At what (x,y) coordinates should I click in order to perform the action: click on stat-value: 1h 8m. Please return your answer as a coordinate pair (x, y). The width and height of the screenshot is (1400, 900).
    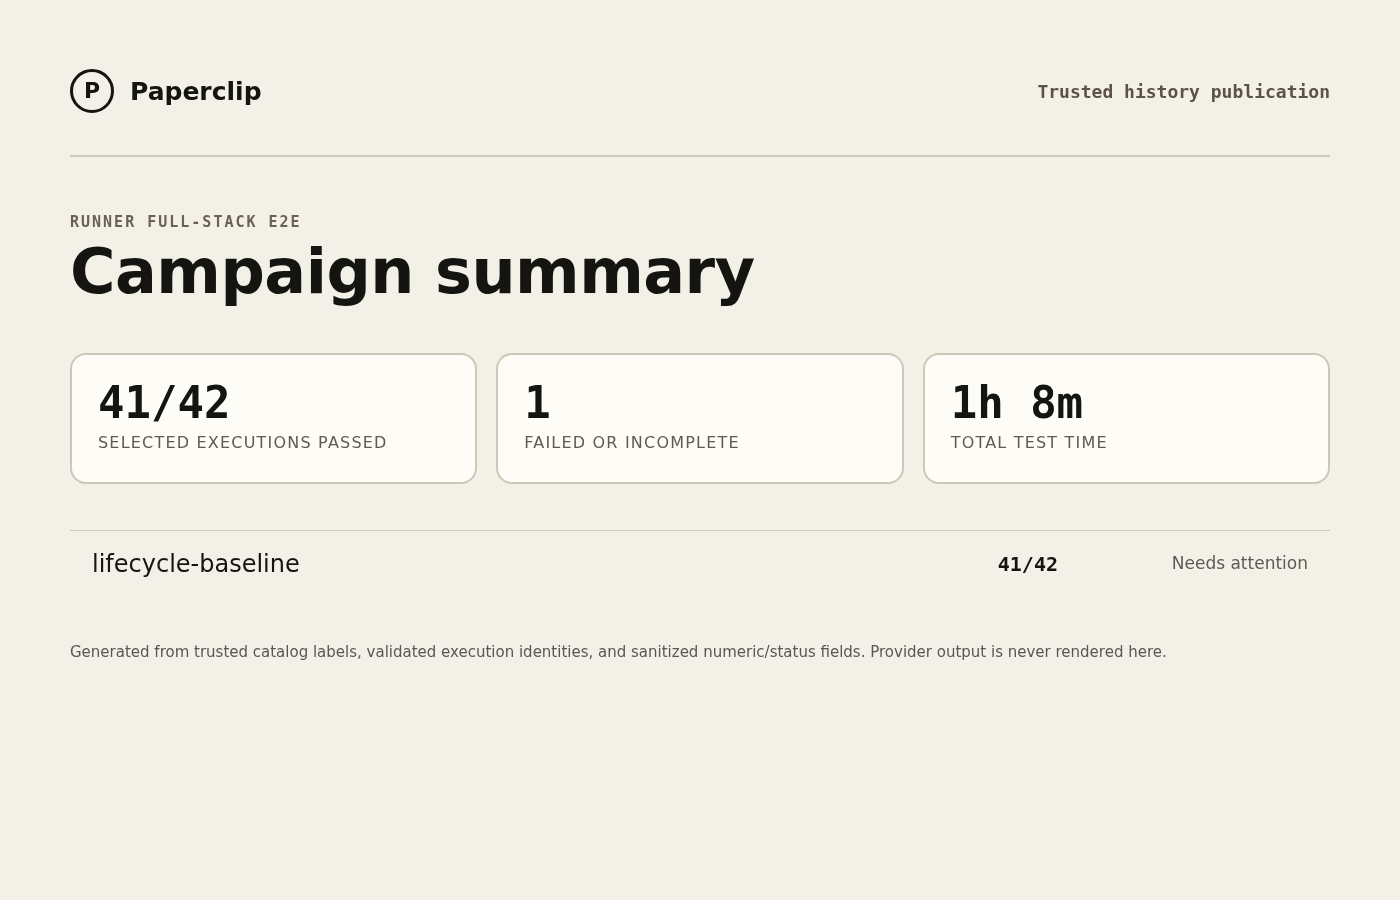
    Looking at the image, I should click on (1017, 403).